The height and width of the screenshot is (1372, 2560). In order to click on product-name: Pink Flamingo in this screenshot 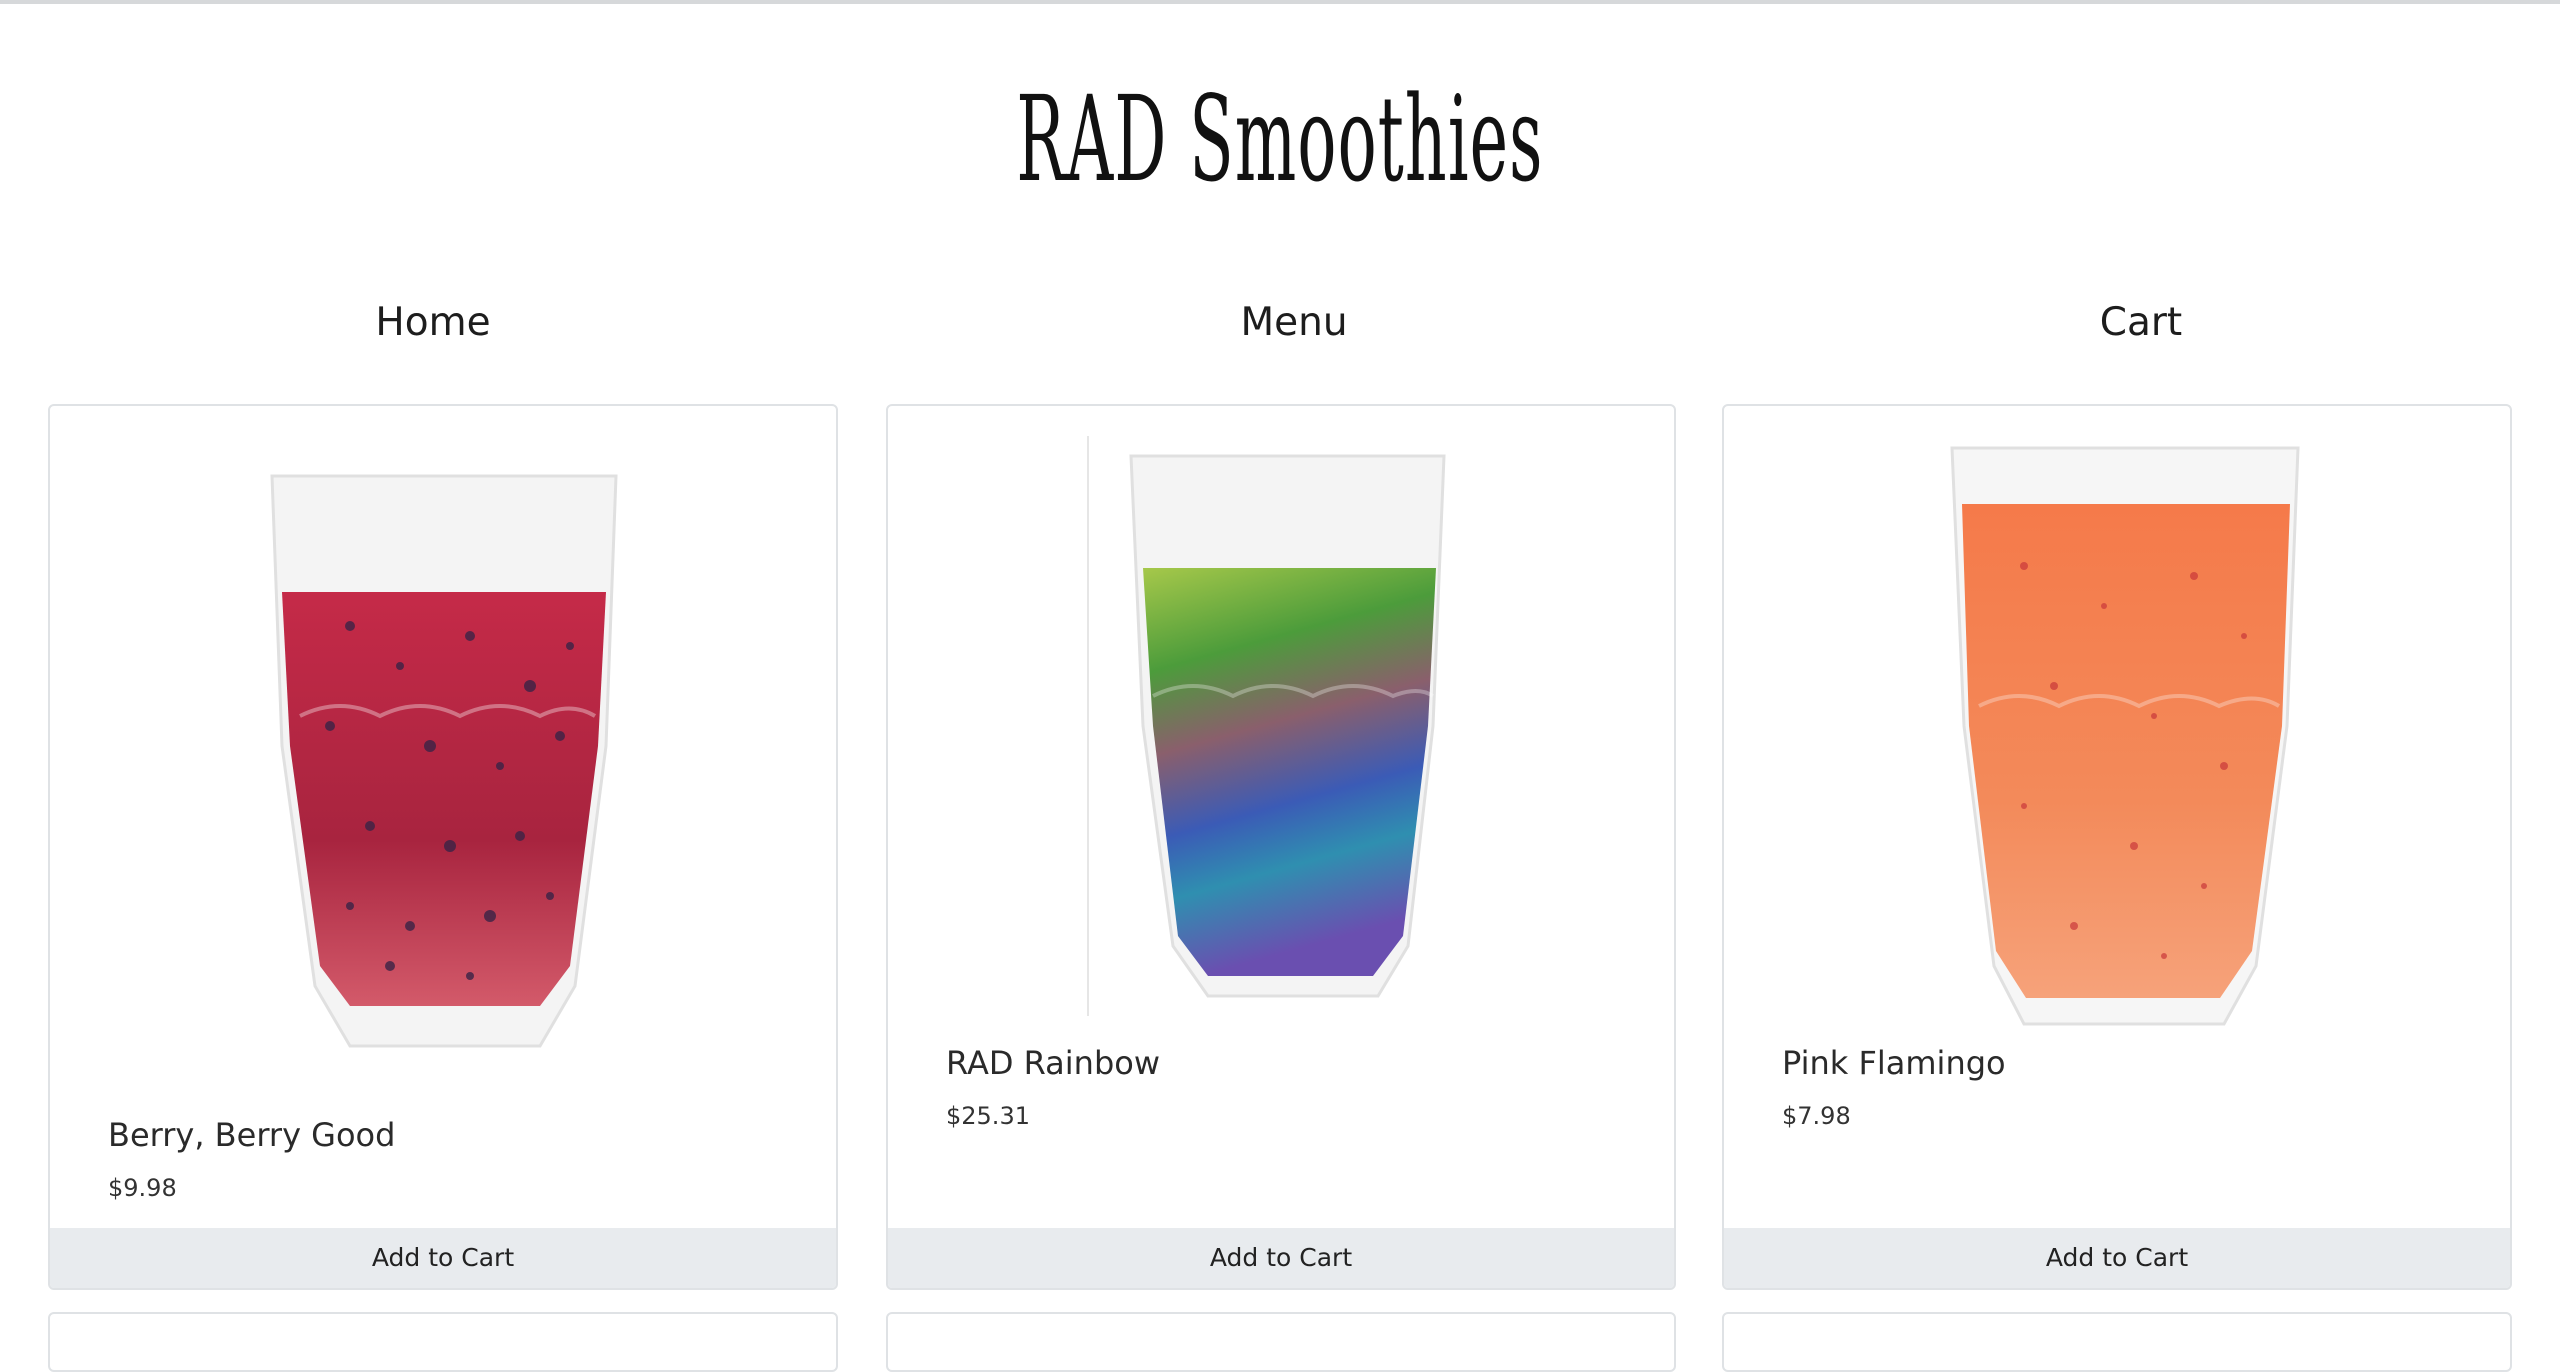, I will do `click(1894, 1063)`.